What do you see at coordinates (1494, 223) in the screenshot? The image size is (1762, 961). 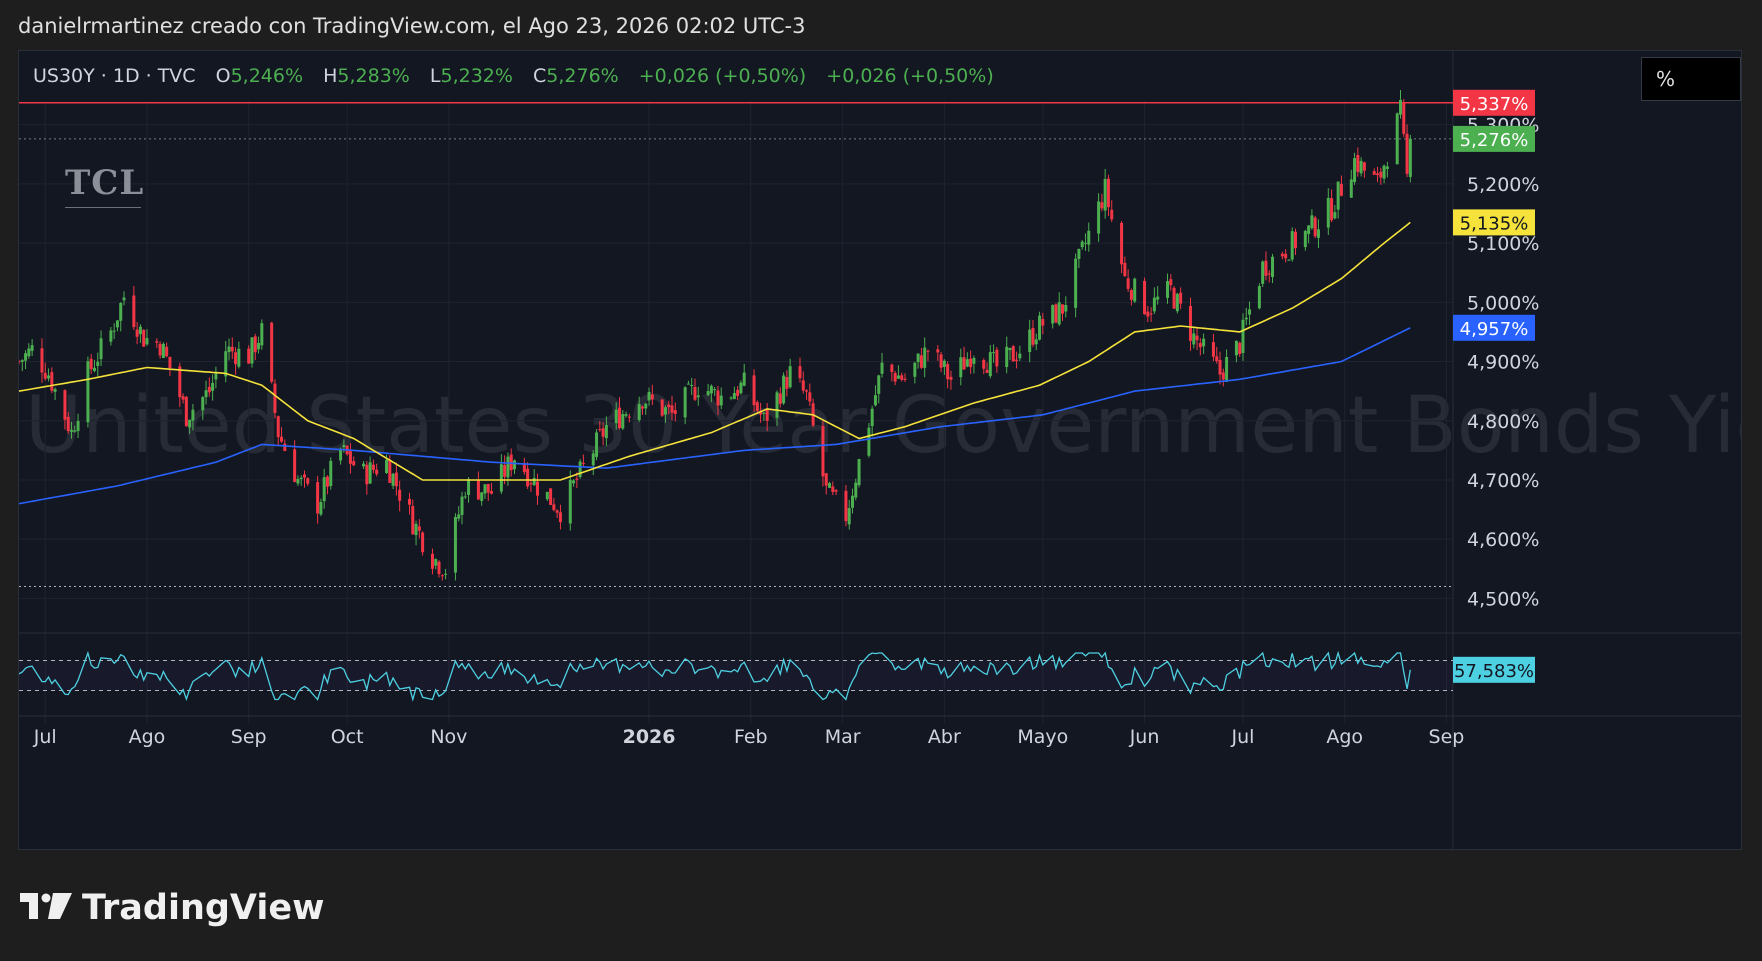 I see `price-label: 5,135%` at bounding box center [1494, 223].